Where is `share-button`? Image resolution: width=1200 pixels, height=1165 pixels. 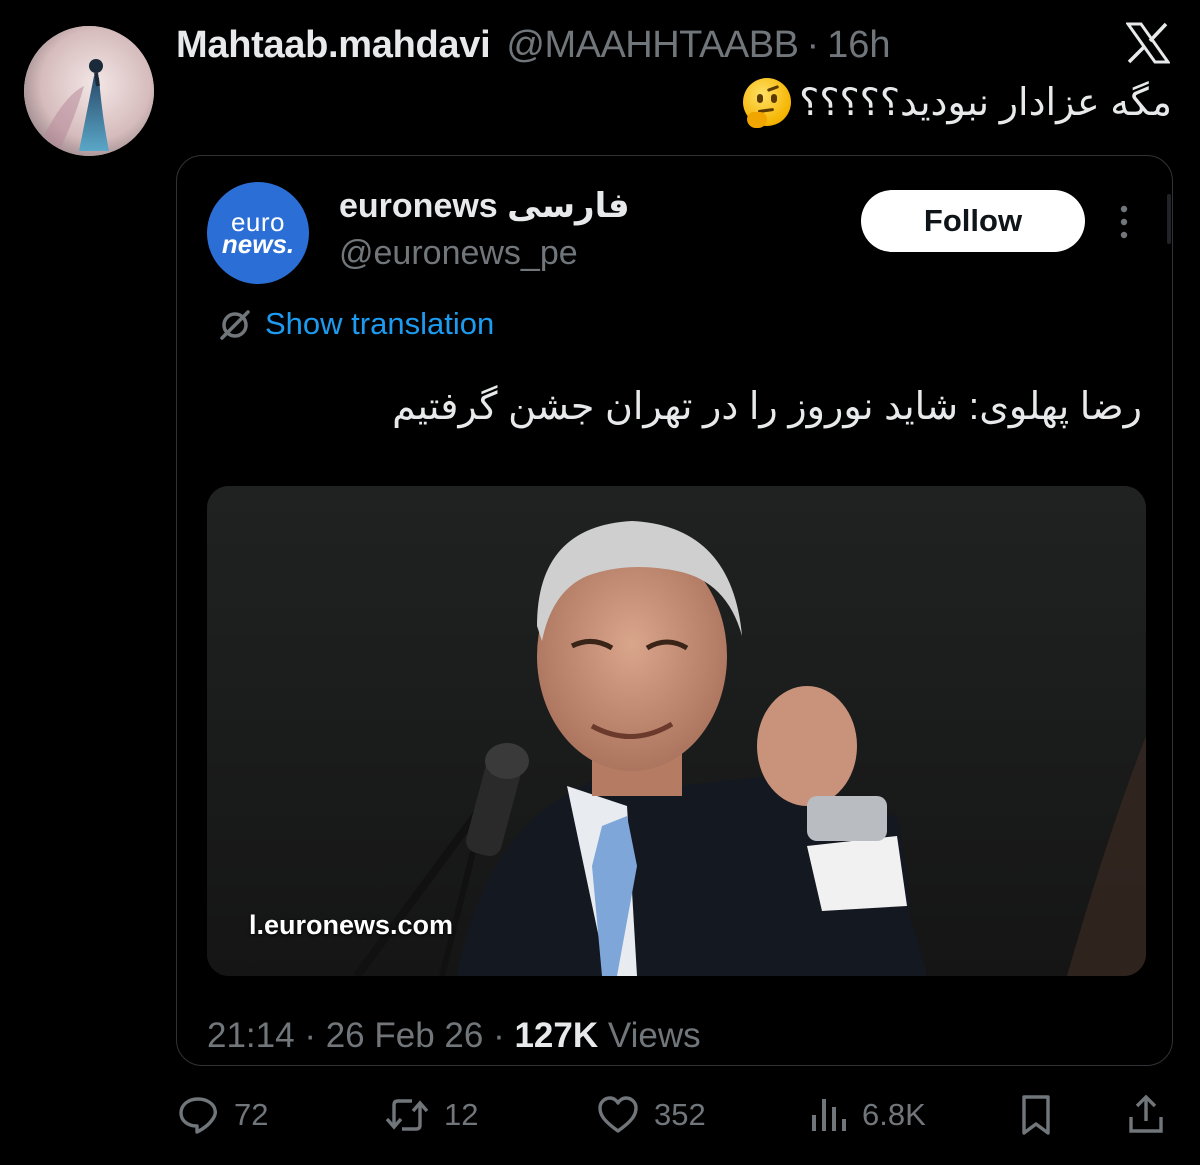
share-button is located at coordinates (1146, 1115).